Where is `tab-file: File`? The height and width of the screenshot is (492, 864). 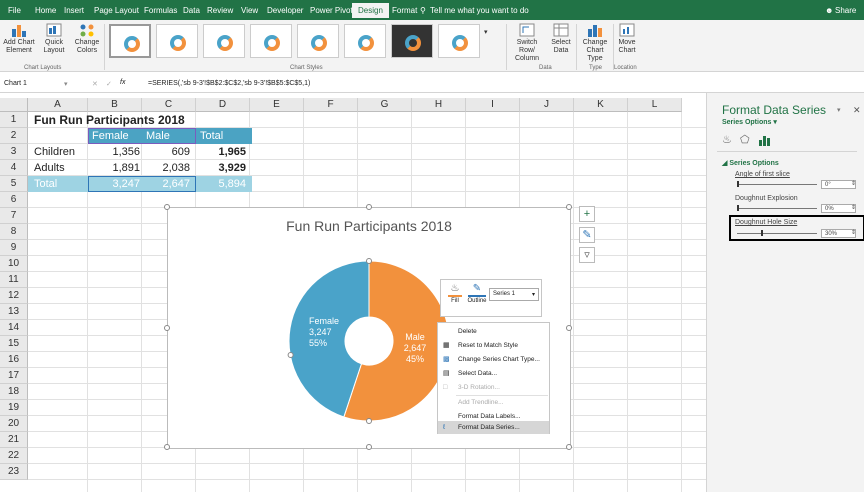 tab-file: File is located at coordinates (14, 10).